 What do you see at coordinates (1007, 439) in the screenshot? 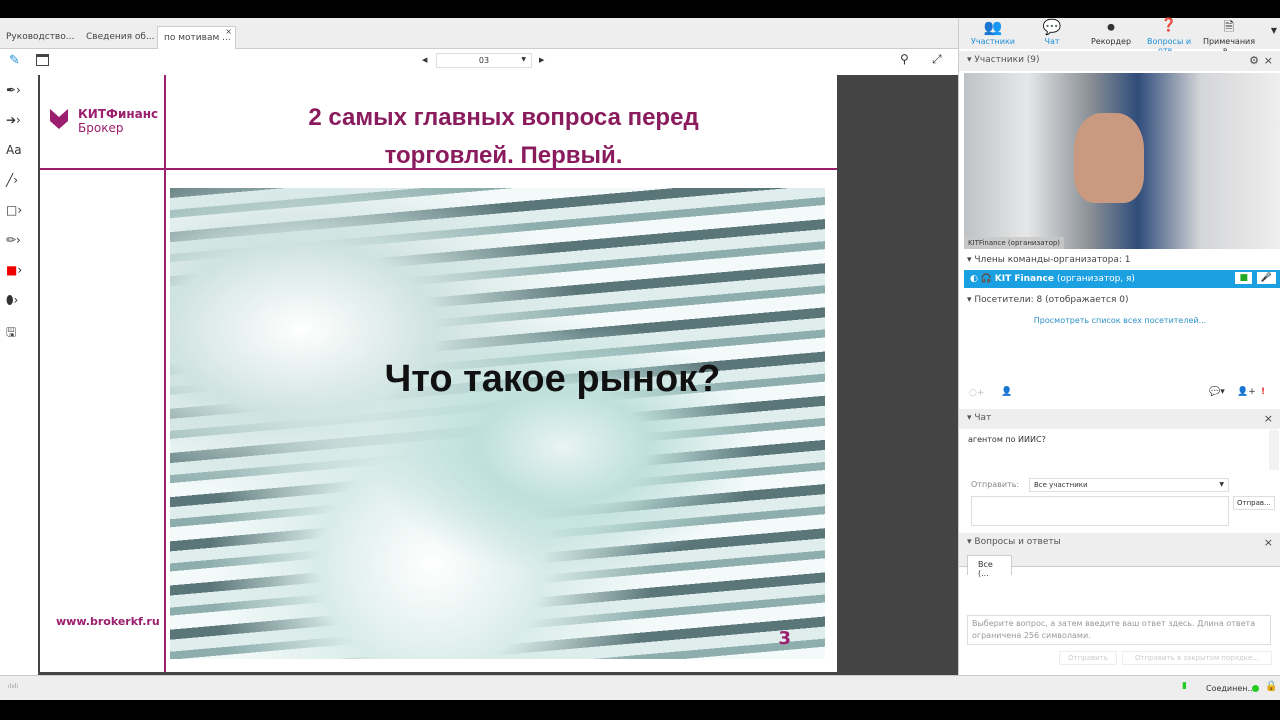
I see `chat-message: агентом по ИИИС?` at bounding box center [1007, 439].